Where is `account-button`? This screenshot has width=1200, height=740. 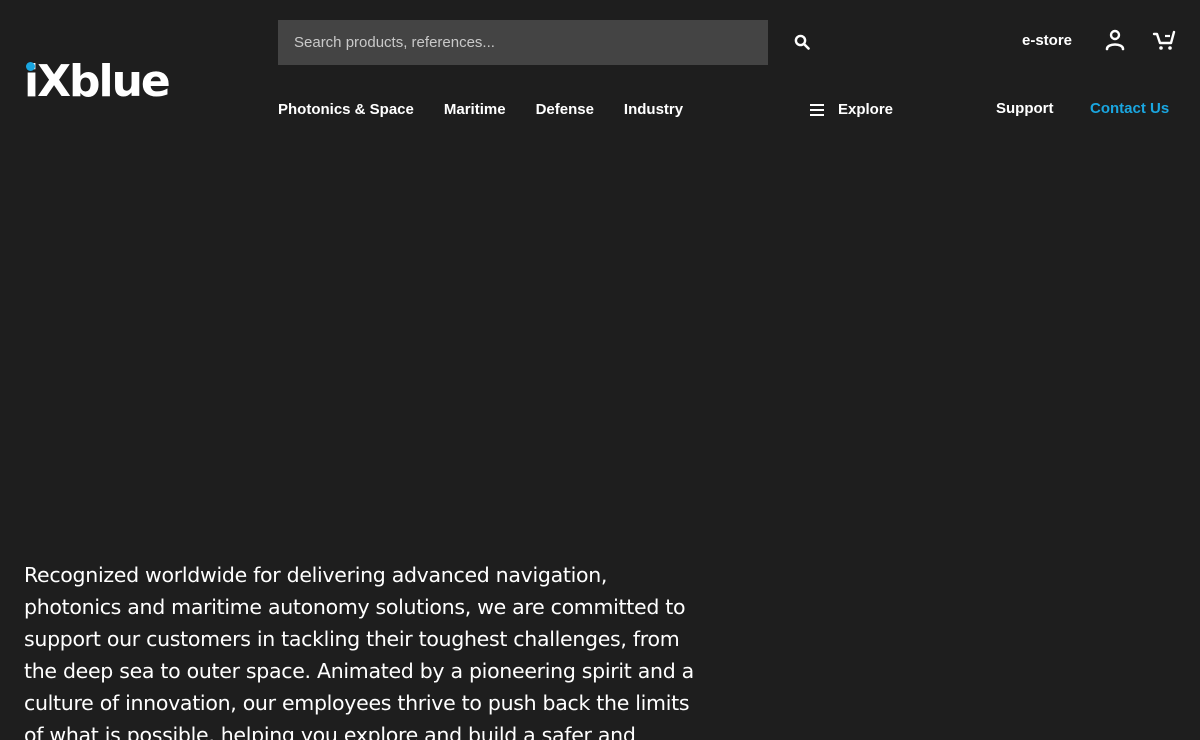
account-button is located at coordinates (1115, 40).